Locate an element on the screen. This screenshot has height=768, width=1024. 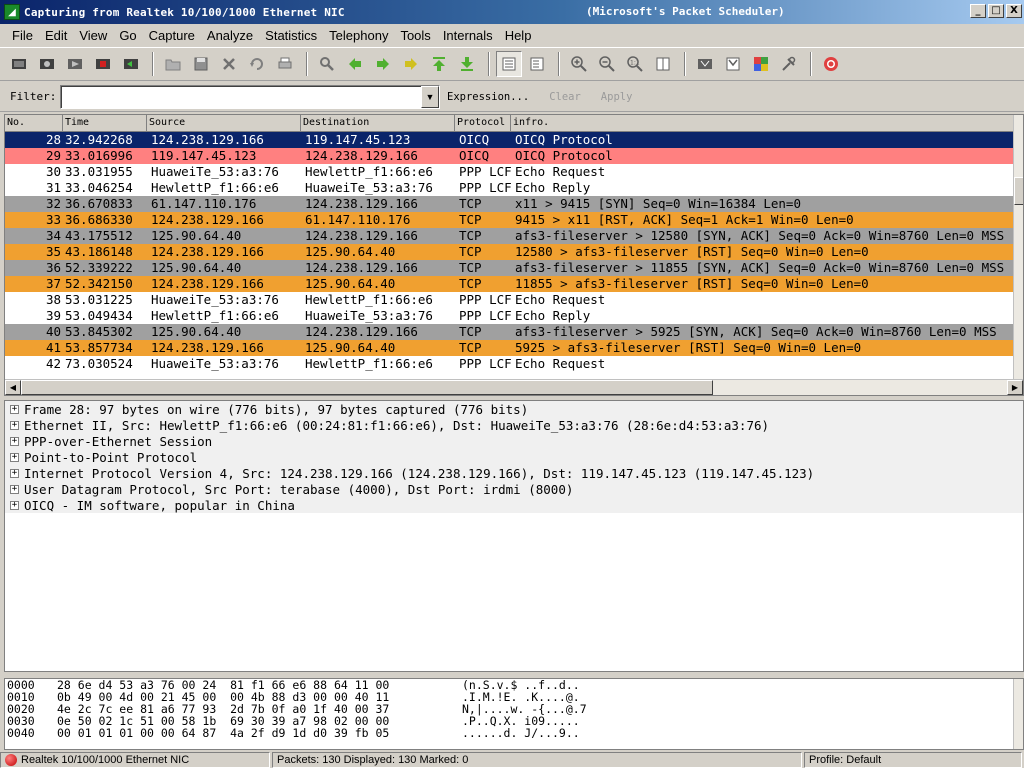
start-capture-icon is located at coordinates (75, 64).